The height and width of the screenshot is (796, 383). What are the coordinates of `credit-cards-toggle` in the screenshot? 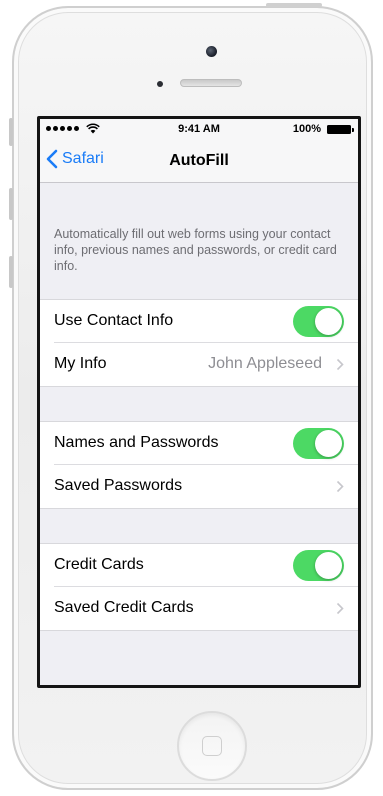 It's located at (318, 565).